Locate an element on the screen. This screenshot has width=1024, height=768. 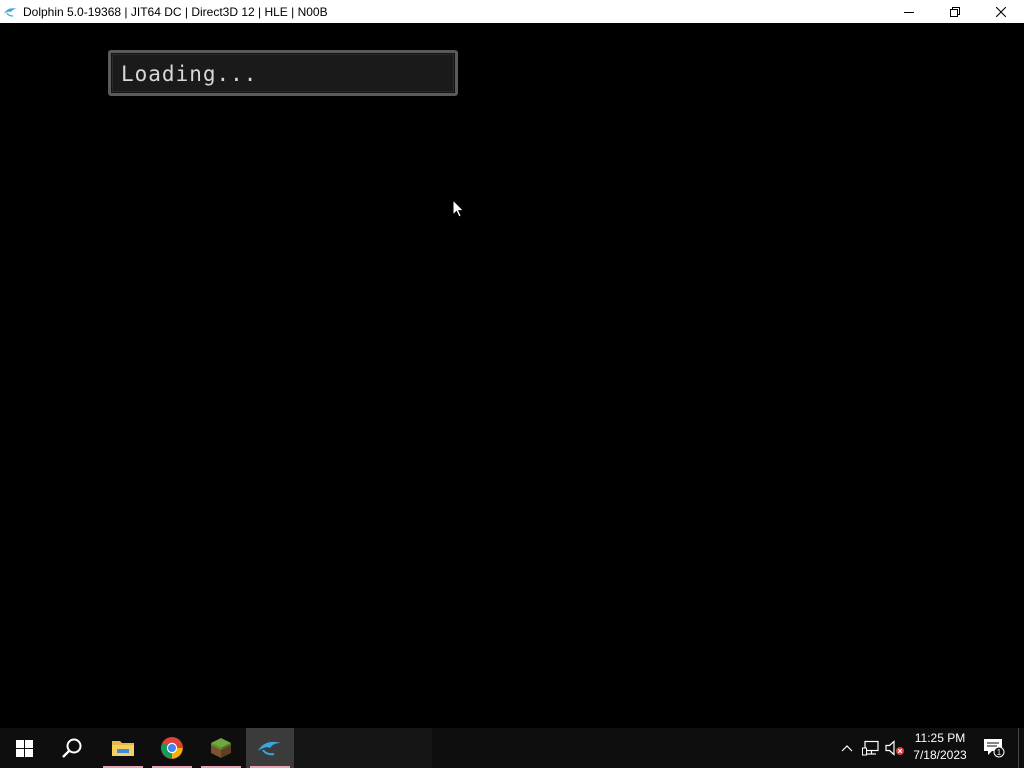
minimize-button is located at coordinates (909, 11).